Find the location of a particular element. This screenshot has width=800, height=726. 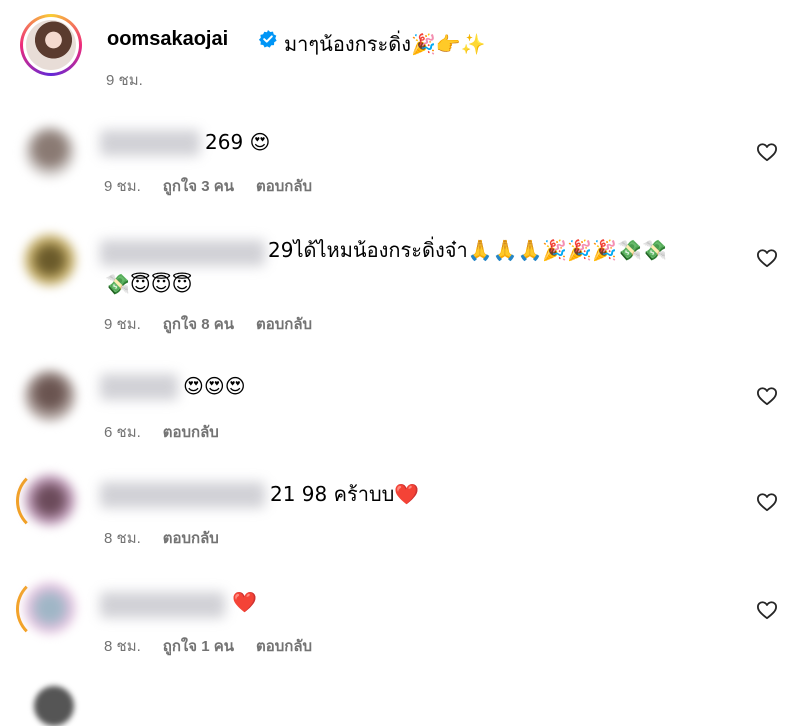

caption-time: 9 ชม. is located at coordinates (124, 80).